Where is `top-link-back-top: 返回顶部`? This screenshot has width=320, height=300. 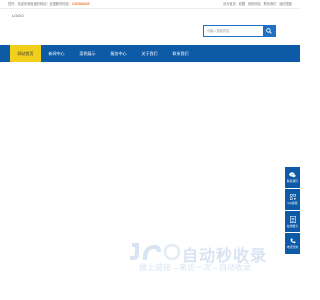 top-link-back-top: 返回顶部 is located at coordinates (285, 4).